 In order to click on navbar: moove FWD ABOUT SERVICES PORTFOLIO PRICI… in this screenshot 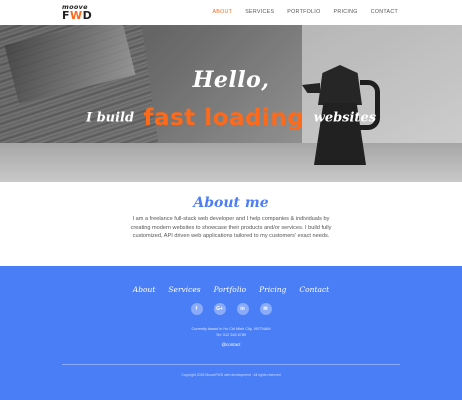, I will do `click(231, 12)`.